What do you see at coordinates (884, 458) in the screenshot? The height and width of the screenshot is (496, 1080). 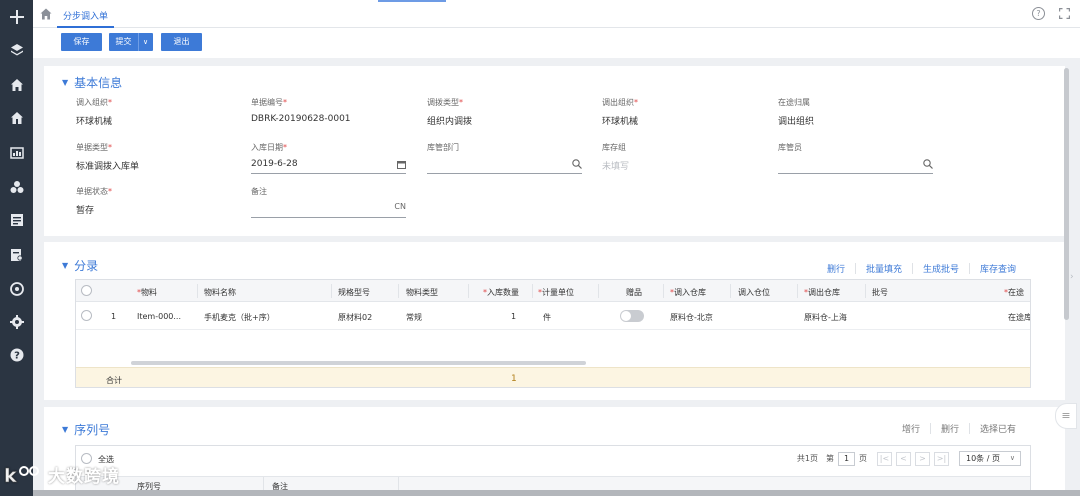 I see `first-page-icon: |<` at bounding box center [884, 458].